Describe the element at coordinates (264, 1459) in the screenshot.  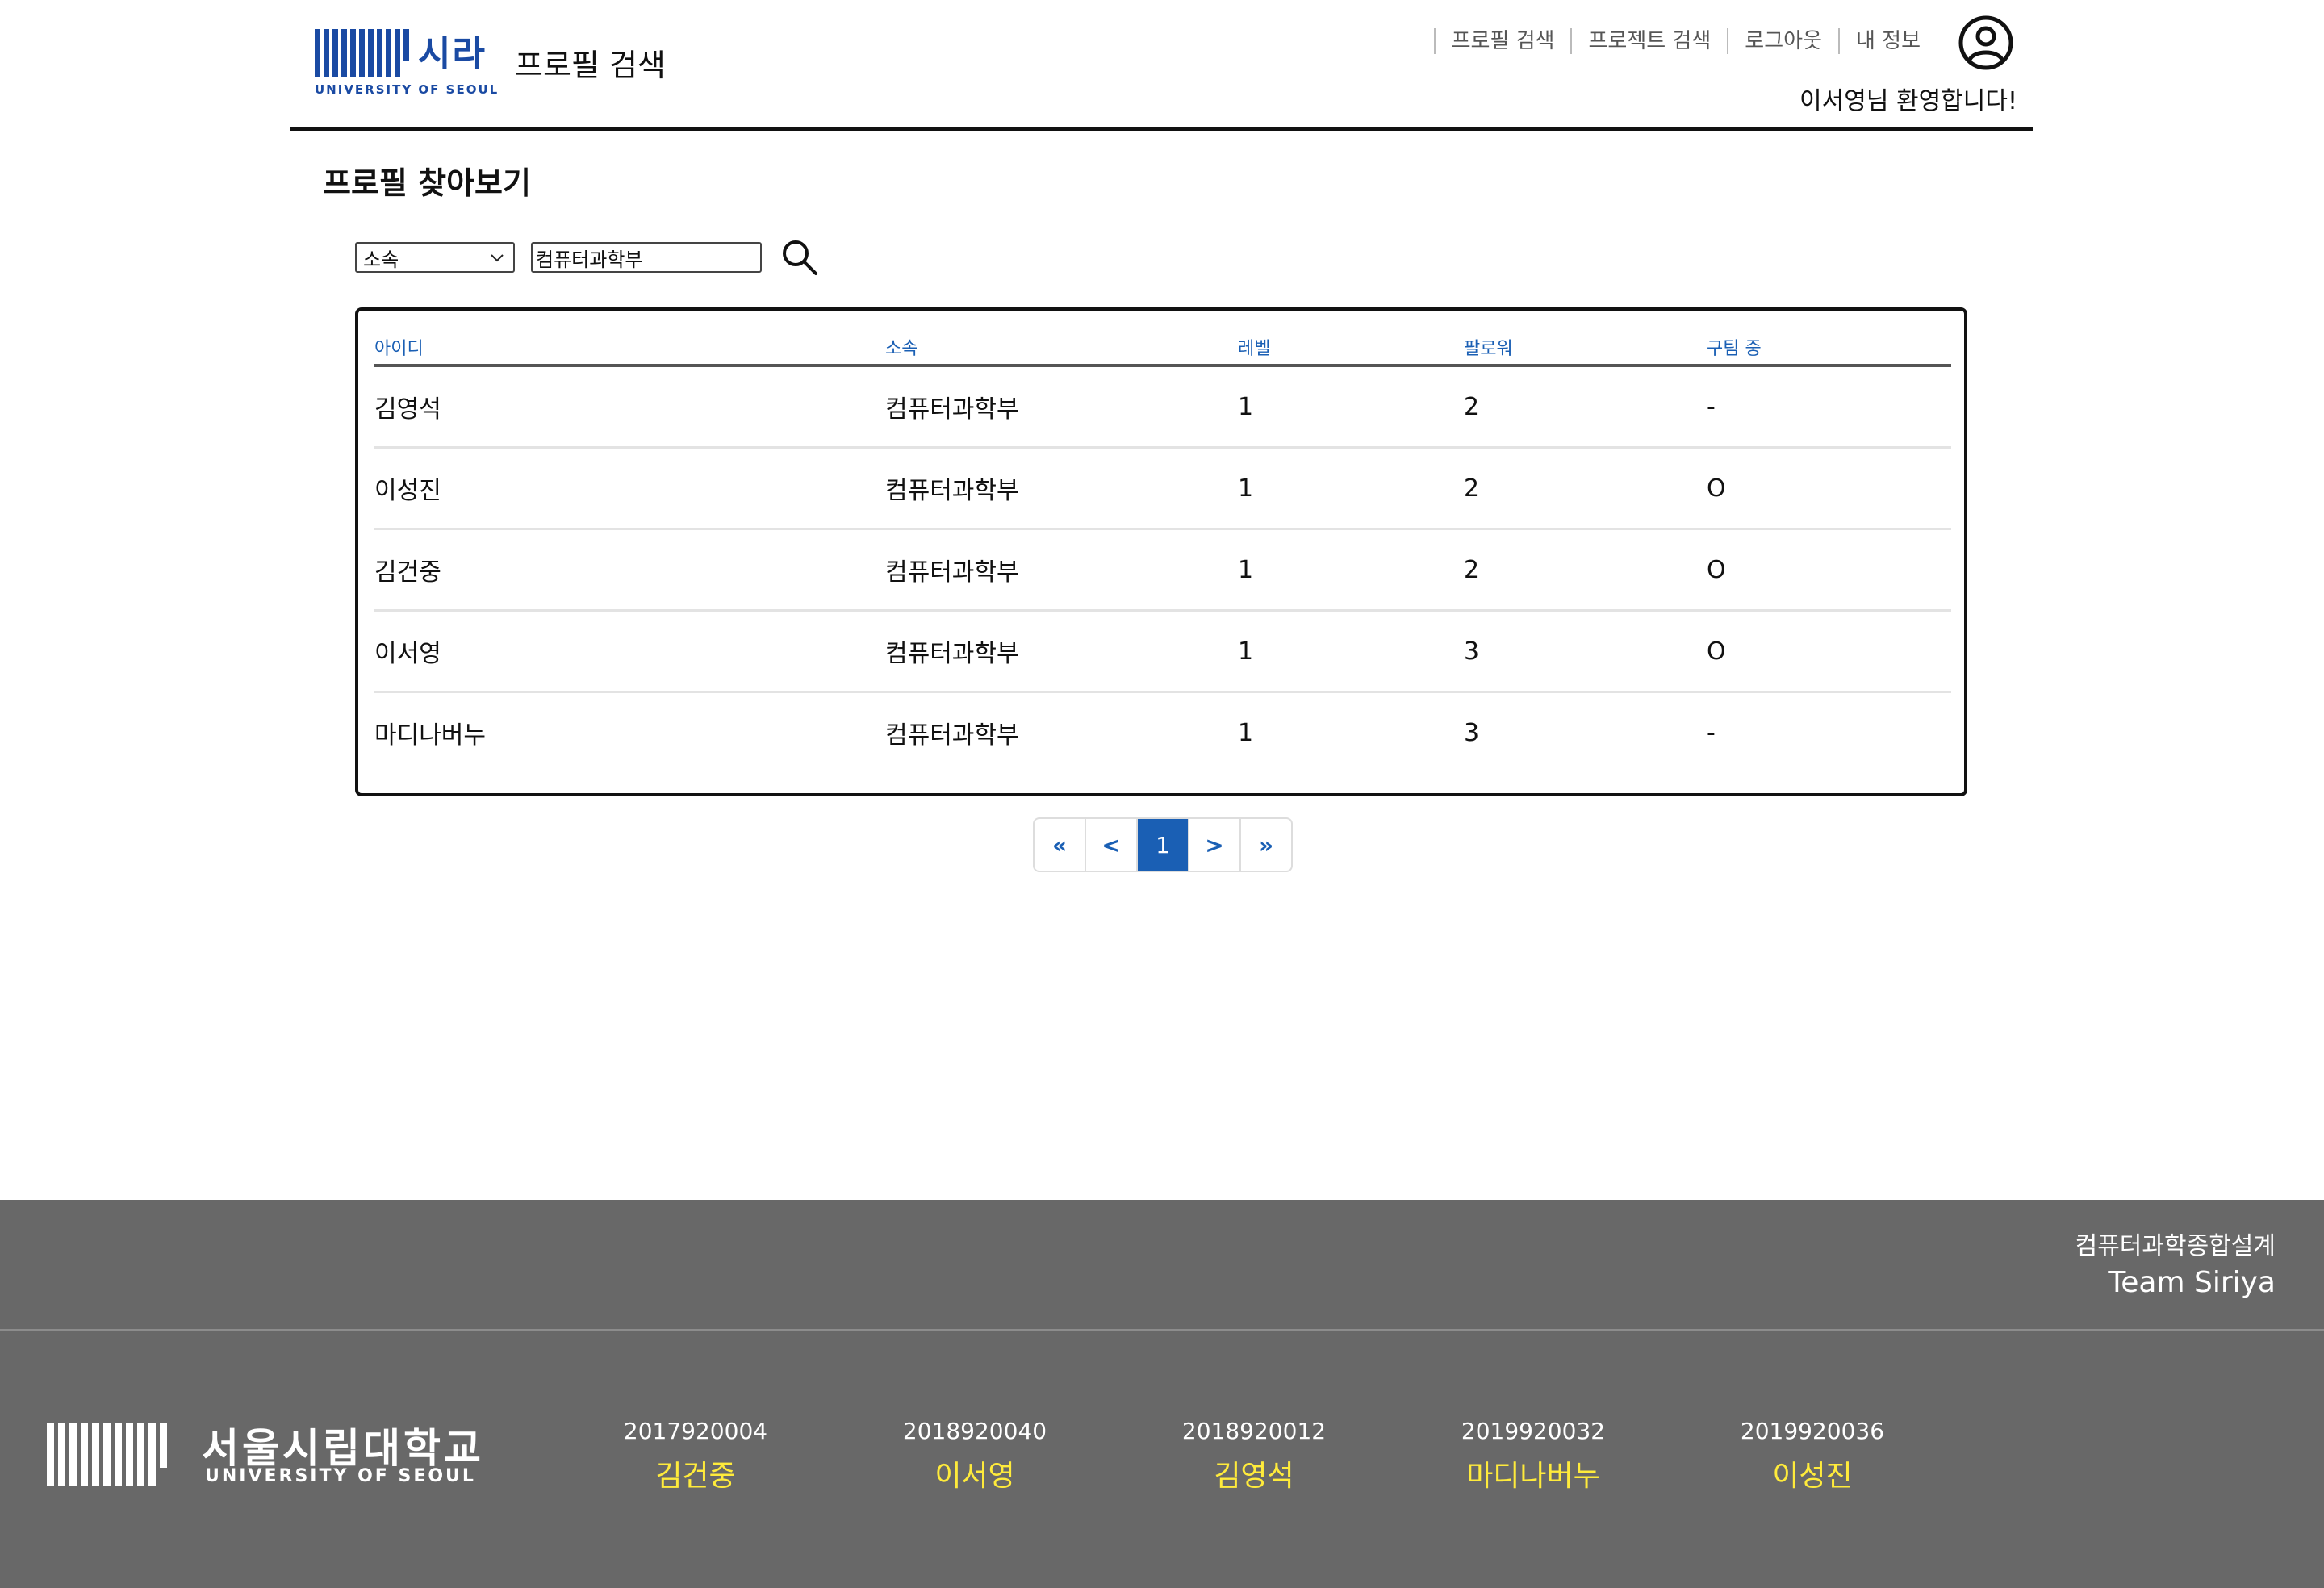
I see `university-logo: 서울시립대학교 UNIVERSITY OF SEOUL` at that location.